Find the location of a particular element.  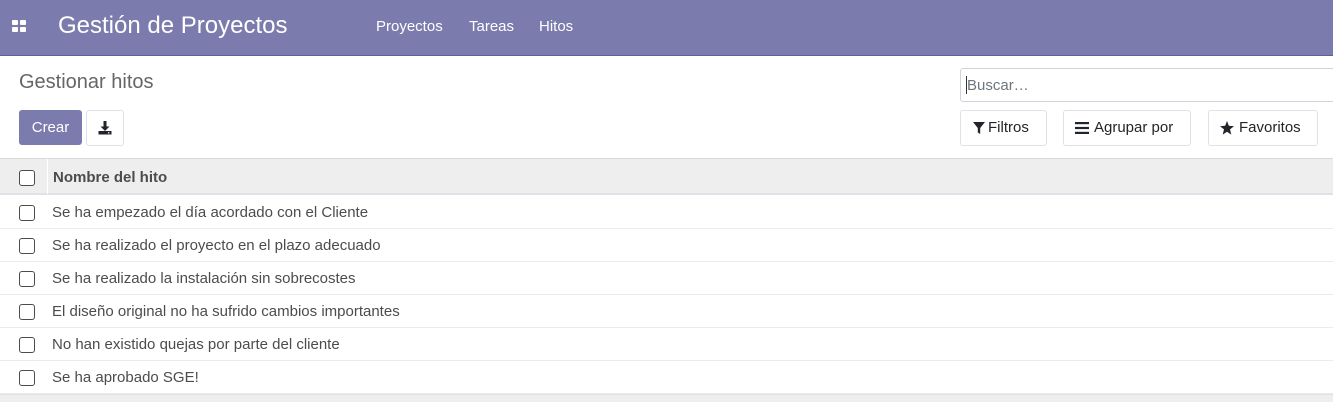

search-input is located at coordinates (1146, 85).